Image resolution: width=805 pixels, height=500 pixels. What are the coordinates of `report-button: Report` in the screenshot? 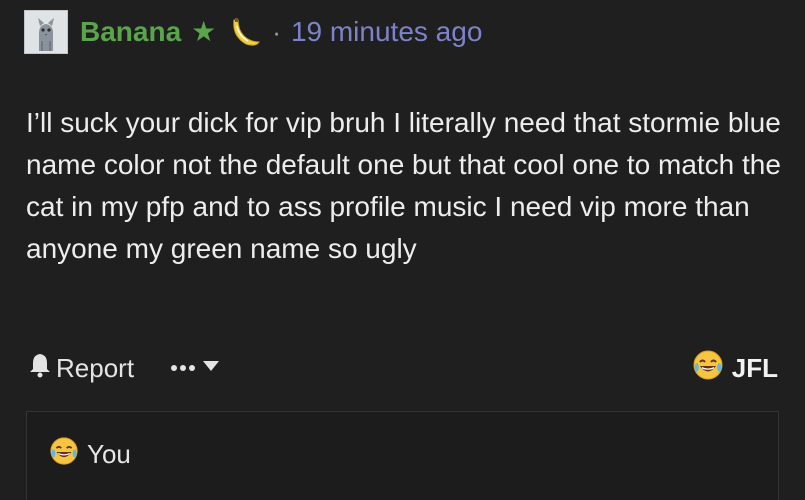 It's located at (81, 368).